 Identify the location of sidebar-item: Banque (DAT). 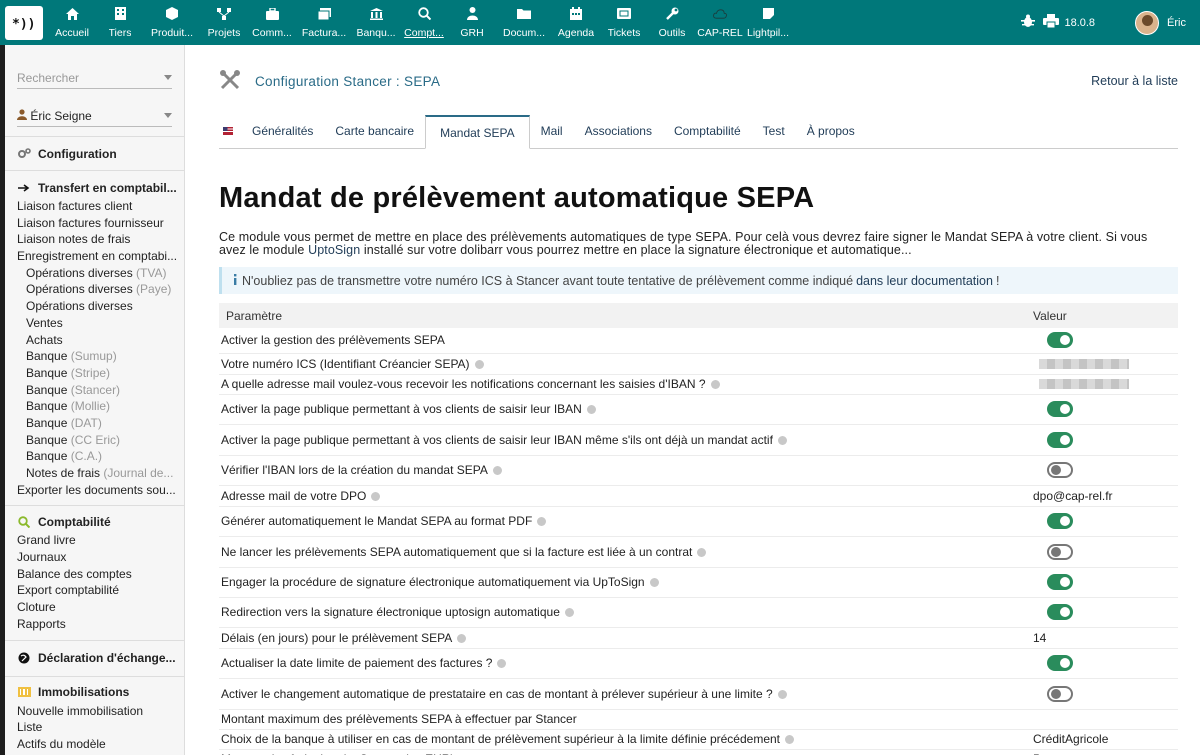
(94, 423).